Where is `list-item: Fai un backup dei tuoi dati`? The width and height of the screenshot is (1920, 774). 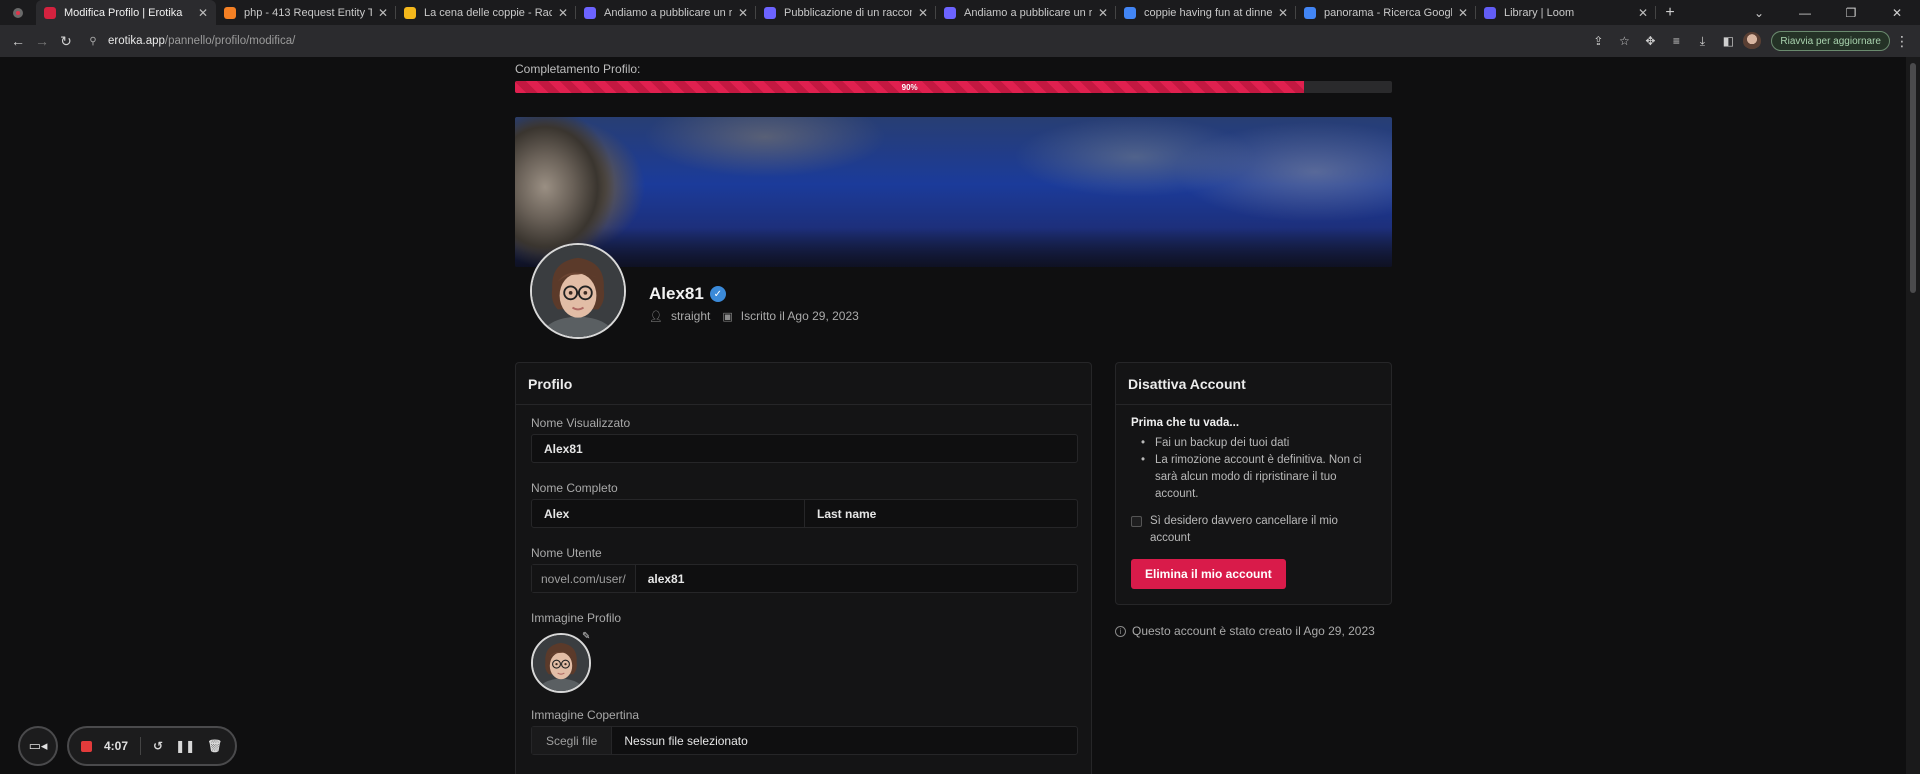
list-item: Fai un backup dei tuoi dati is located at coordinates (1258, 443).